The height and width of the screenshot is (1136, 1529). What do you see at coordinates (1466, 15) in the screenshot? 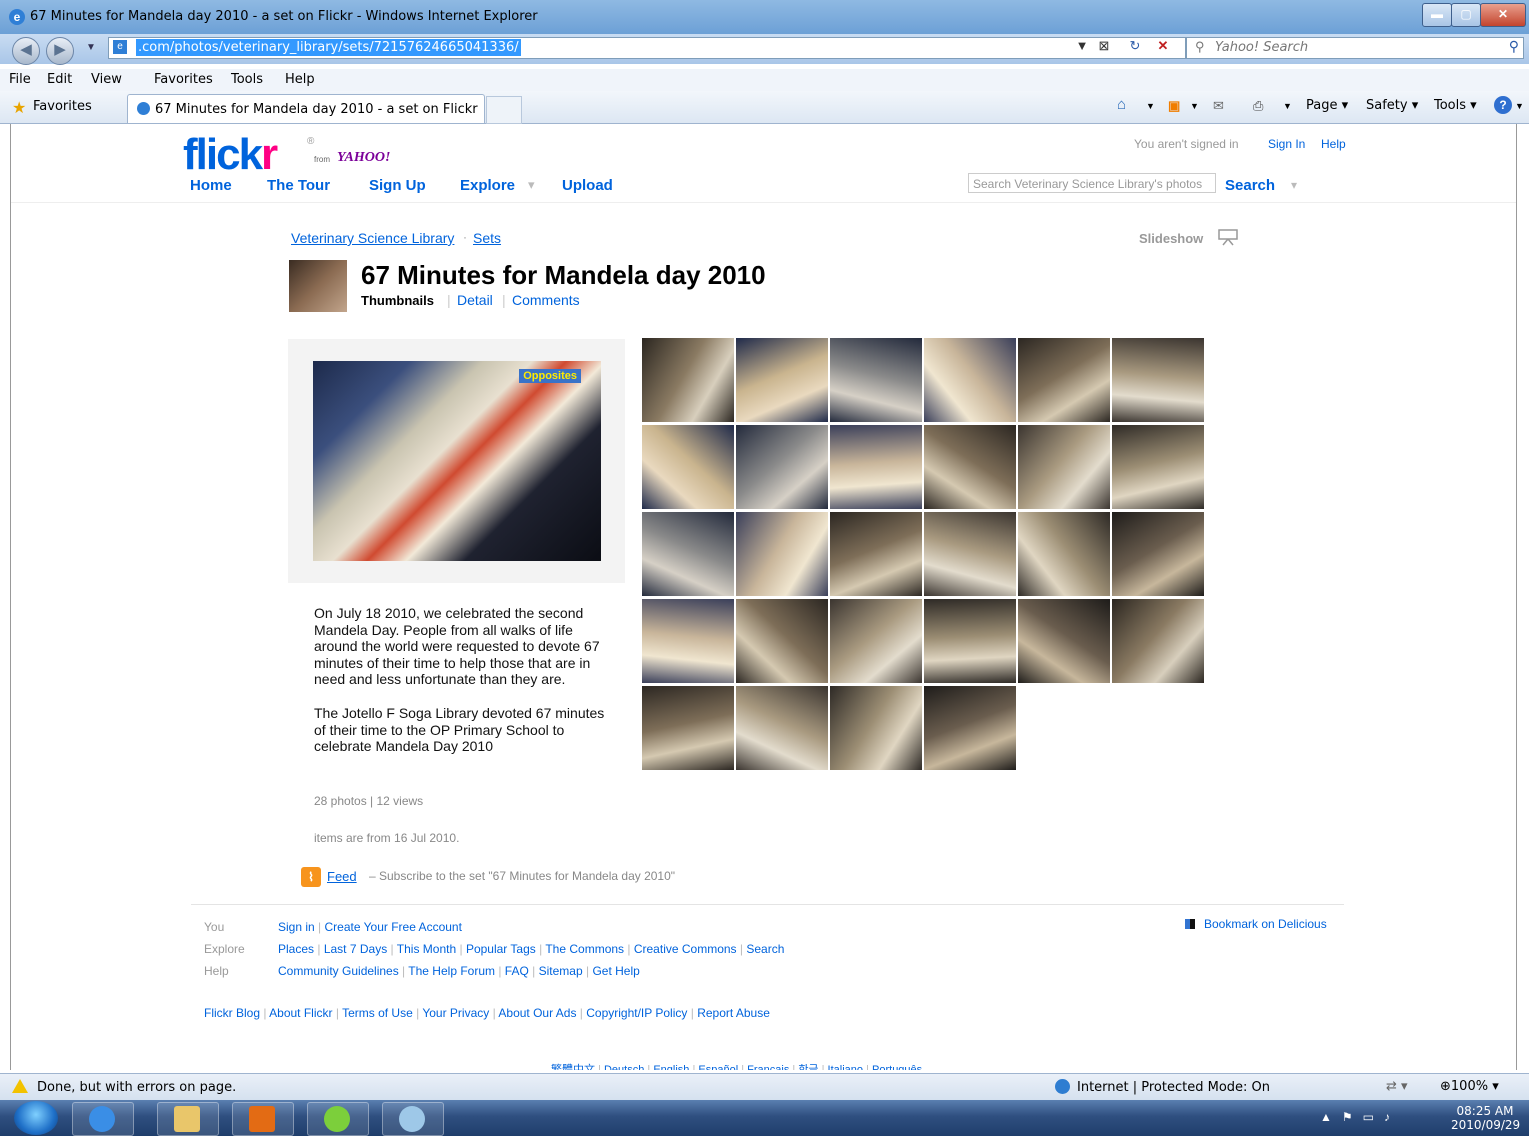
I see `maximize-button: ▢` at bounding box center [1466, 15].